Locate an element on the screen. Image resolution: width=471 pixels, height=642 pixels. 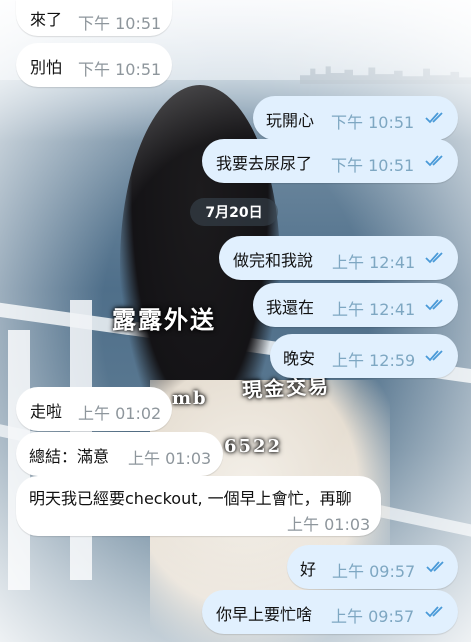
message-bubble: 明天我已經要checkout, 一個早上會忙，再聊 上午 01:03 is located at coordinates (198, 506).